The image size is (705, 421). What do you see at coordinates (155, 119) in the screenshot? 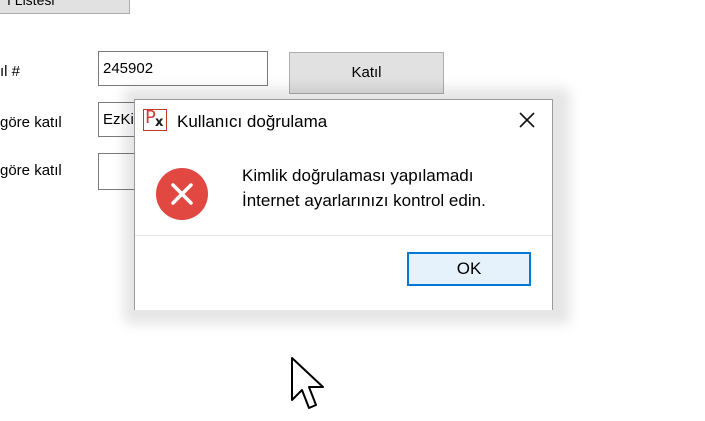
I see `px-app-icon: Px` at bounding box center [155, 119].